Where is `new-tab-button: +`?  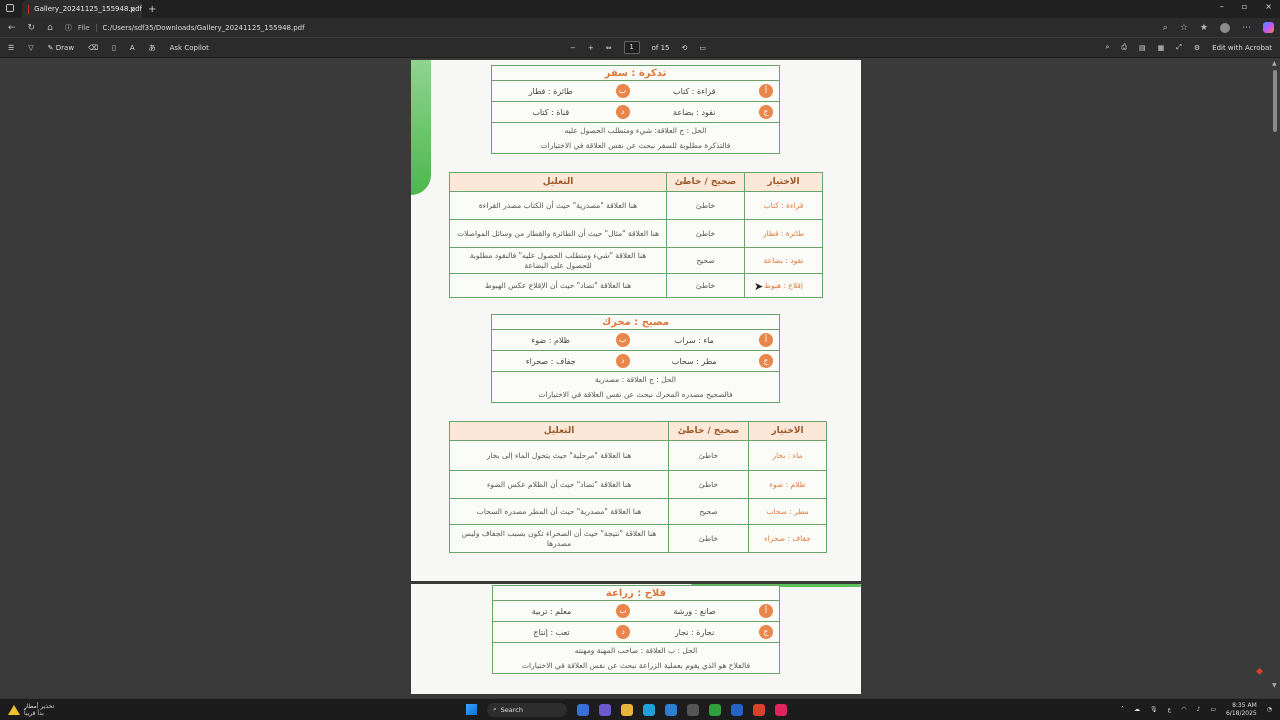
new-tab-button: + is located at coordinates (152, 9).